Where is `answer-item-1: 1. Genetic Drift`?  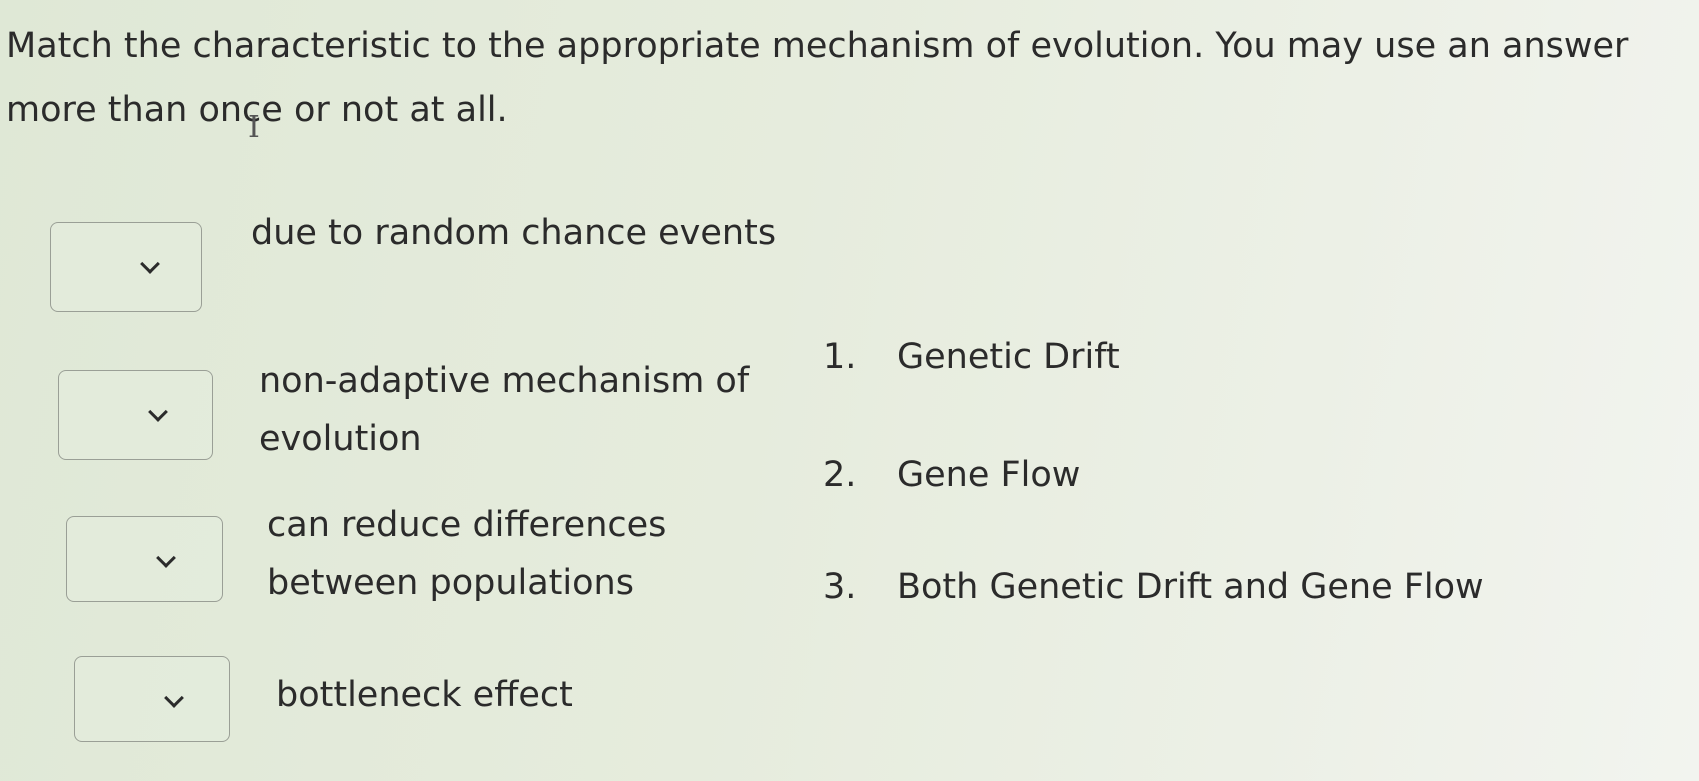
answer-item-1: 1. Genetic Drift is located at coordinates (1203, 357).